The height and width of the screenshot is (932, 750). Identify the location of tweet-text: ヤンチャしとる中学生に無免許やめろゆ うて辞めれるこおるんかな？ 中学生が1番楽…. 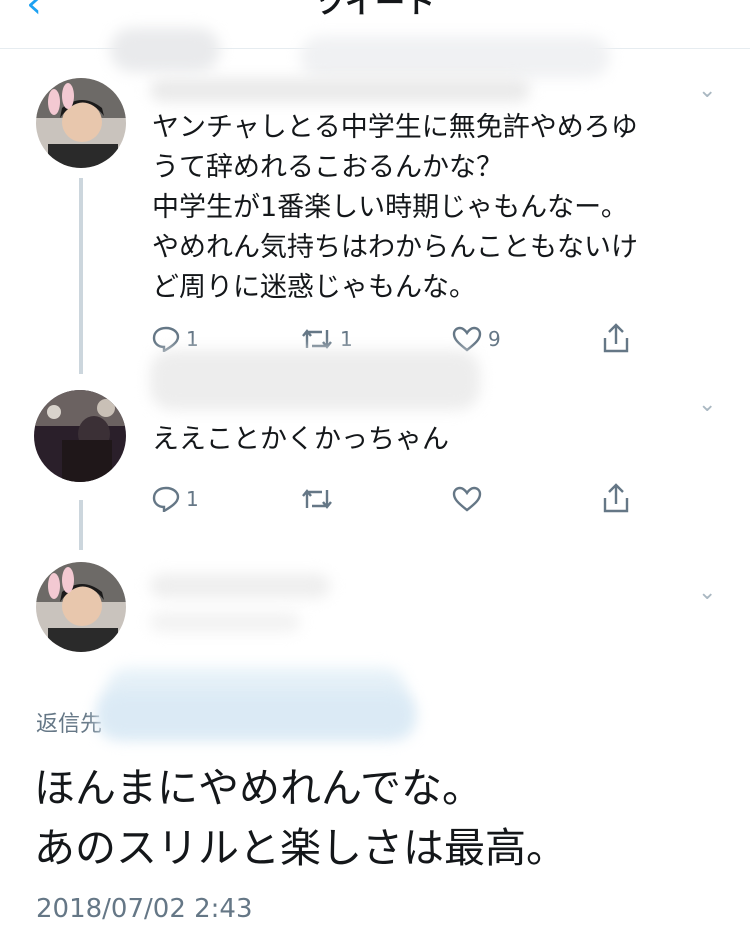
(395, 207).